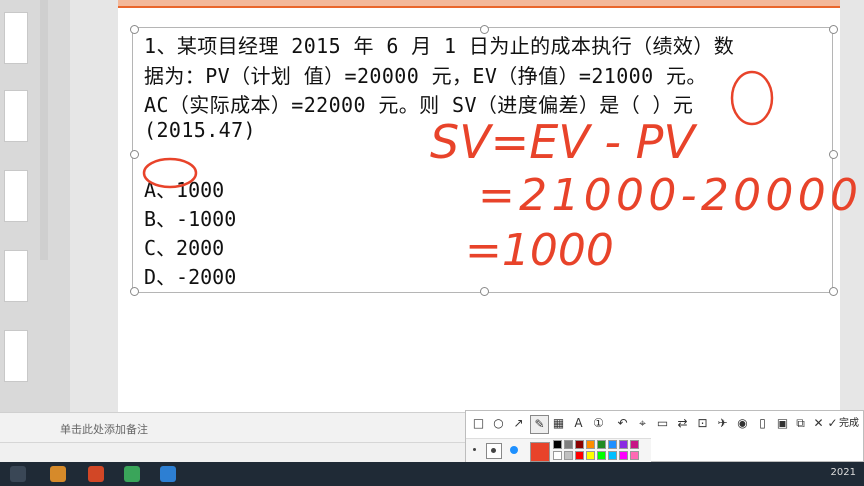  What do you see at coordinates (514, 450) in the screenshot?
I see `size-large-dot` at bounding box center [514, 450].